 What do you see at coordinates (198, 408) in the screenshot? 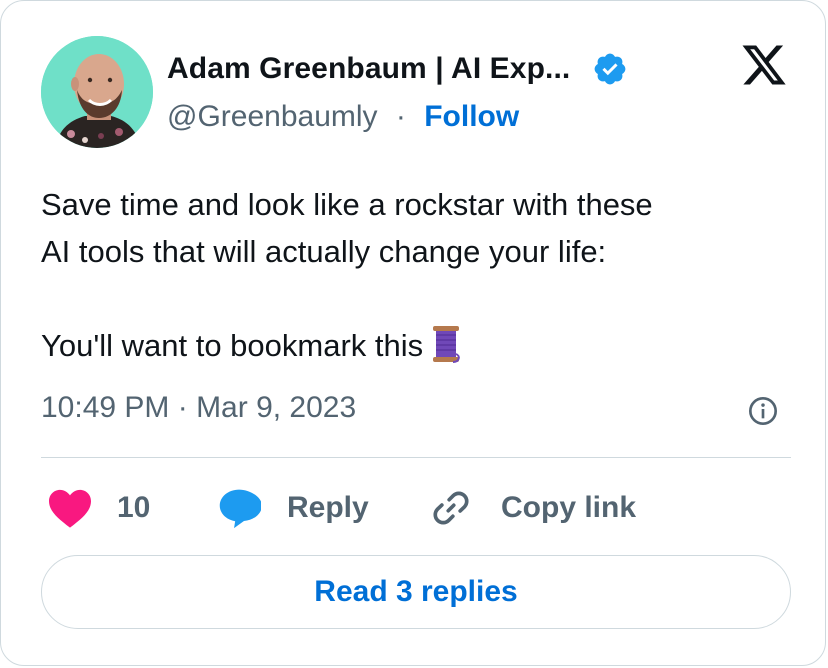
I see `tweet-timestamp: 10:49 PM · Mar 9, 2023` at bounding box center [198, 408].